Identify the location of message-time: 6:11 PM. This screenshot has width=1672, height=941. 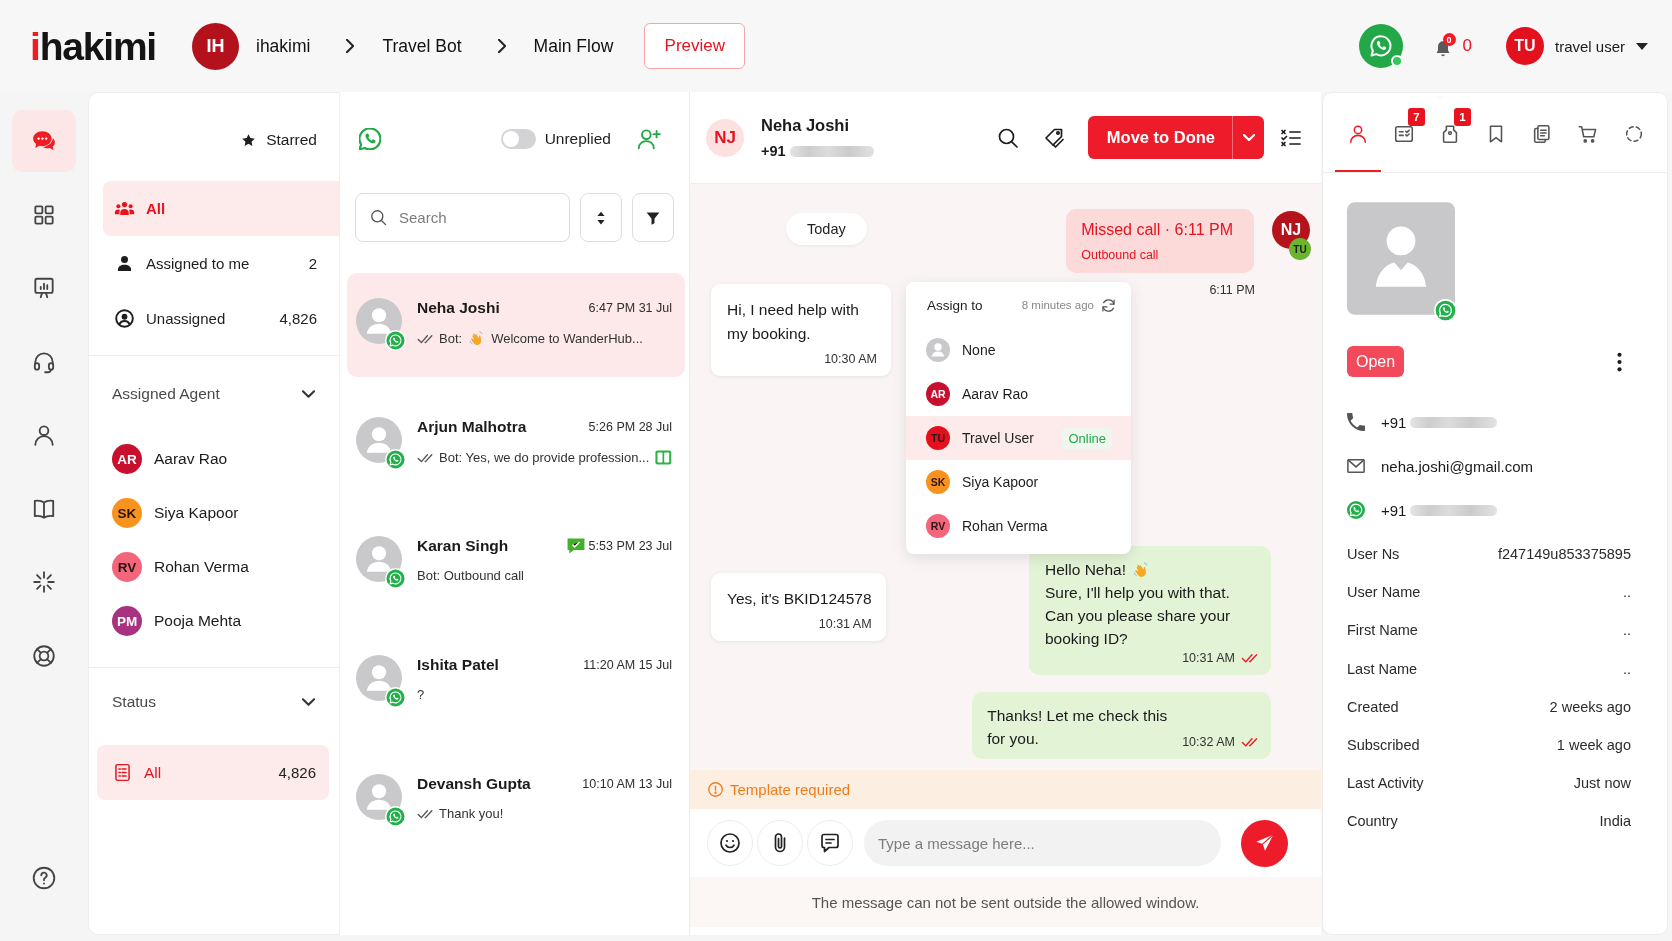
(1232, 290).